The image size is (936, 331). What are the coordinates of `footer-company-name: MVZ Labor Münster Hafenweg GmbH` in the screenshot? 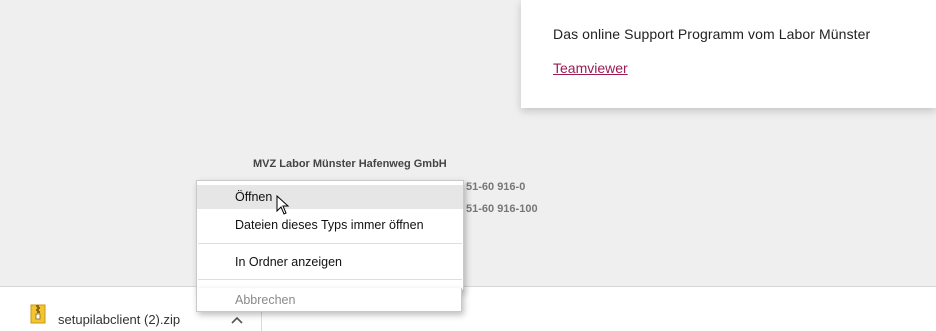 It's located at (350, 164).